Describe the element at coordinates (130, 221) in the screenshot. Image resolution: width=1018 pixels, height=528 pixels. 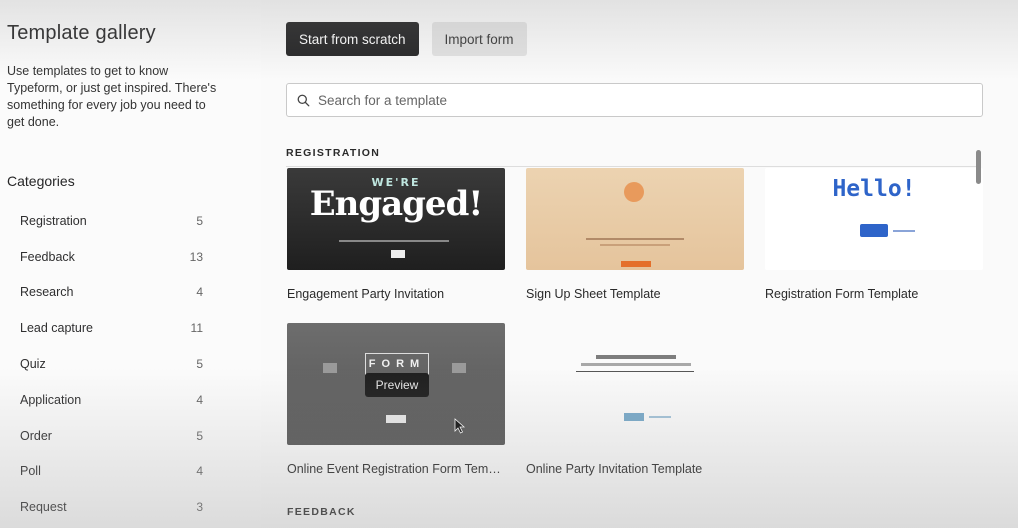
I see `category-item-registration: Registration 5` at that location.